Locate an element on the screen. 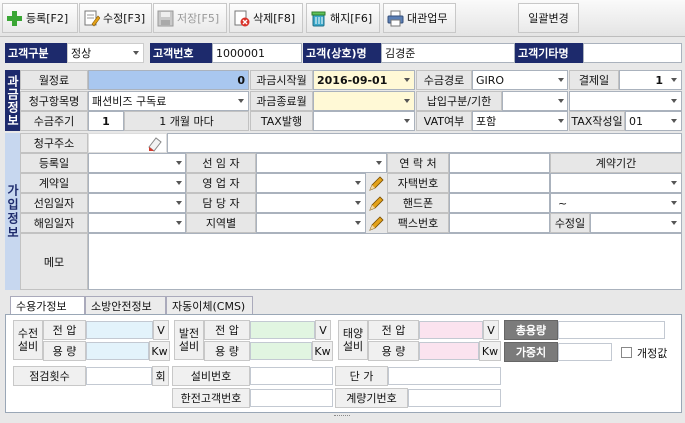 This screenshot has height=423, width=685. bill-addr-label: 청구주소 is located at coordinates (54, 143).